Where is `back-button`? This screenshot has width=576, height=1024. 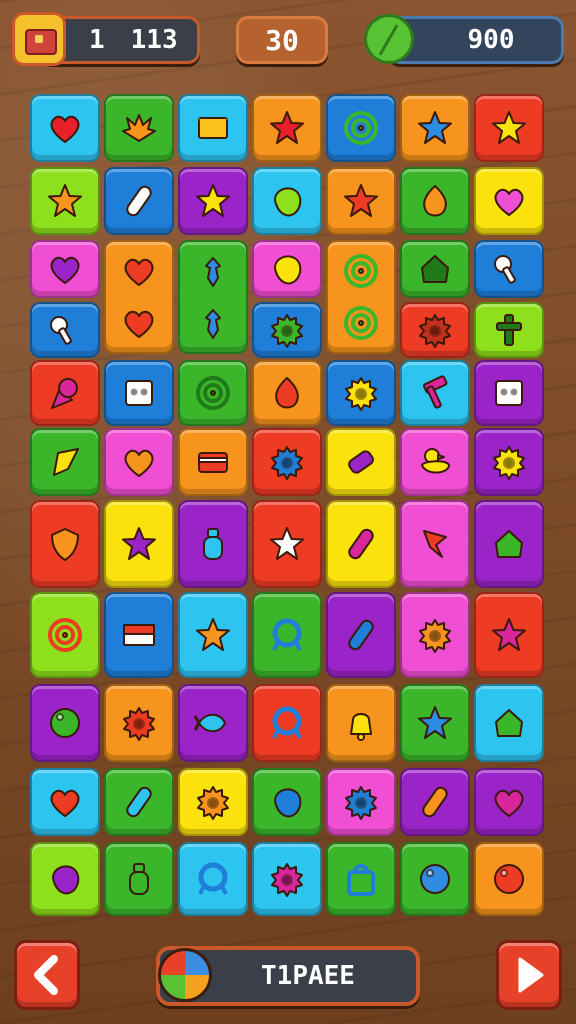 back-button is located at coordinates (47, 975).